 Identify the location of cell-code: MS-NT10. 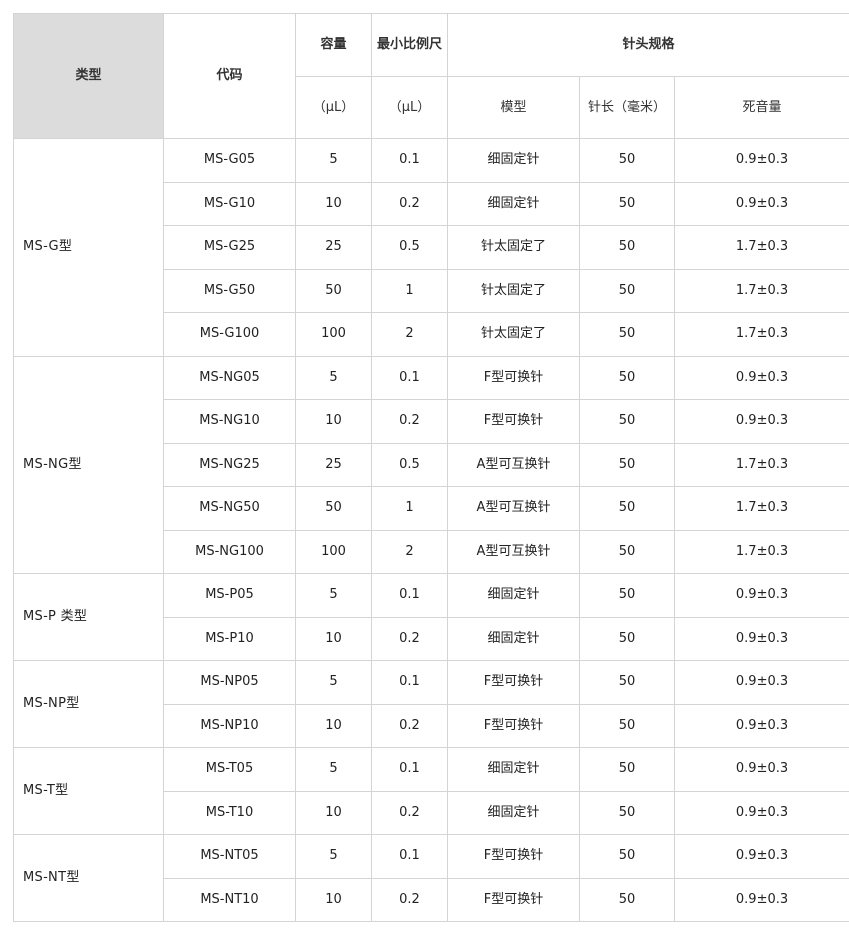
(229, 899).